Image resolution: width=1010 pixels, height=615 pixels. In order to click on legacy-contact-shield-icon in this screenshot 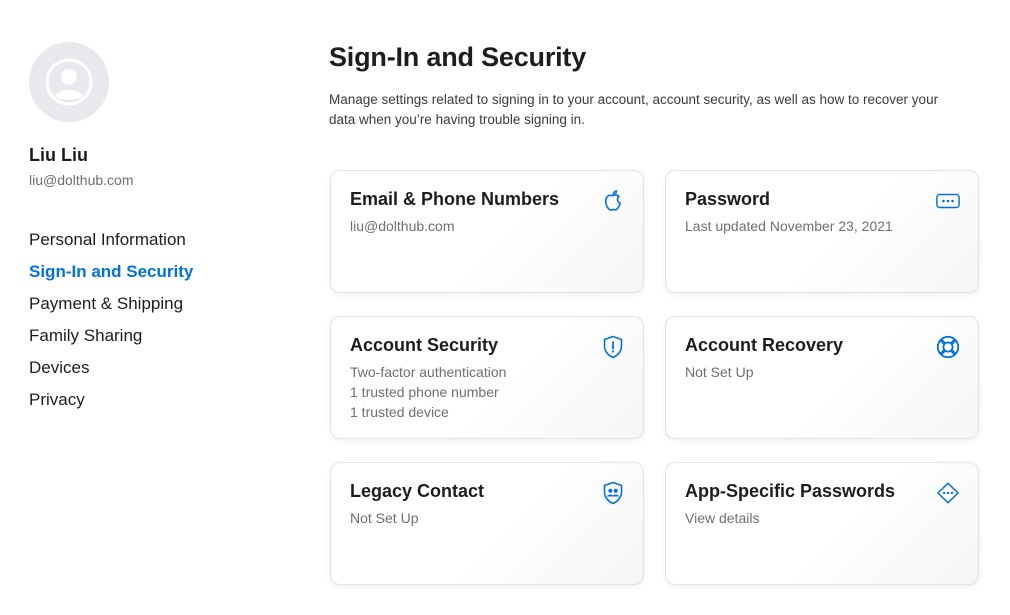, I will do `click(613, 493)`.